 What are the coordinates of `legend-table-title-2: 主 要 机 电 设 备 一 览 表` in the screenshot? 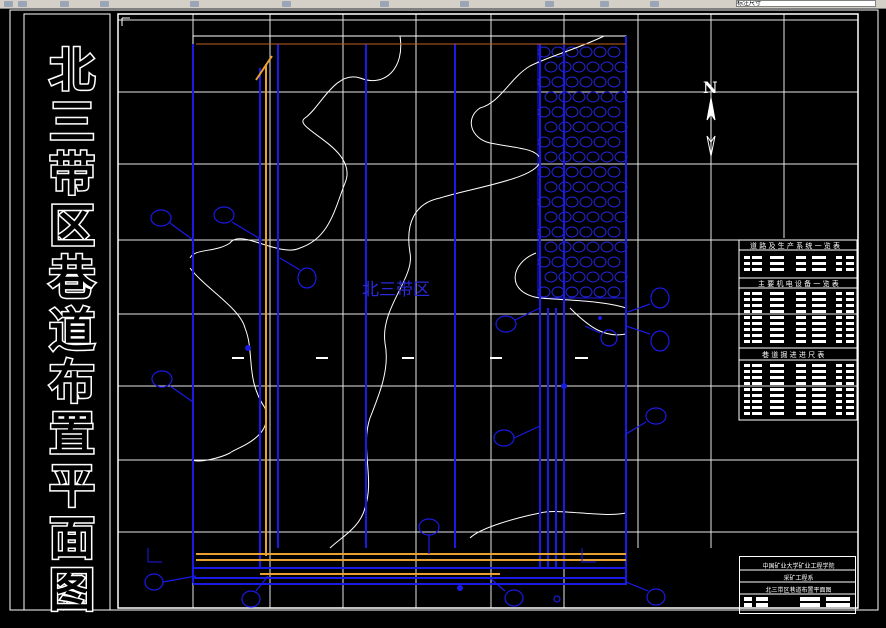 It's located at (798, 284).